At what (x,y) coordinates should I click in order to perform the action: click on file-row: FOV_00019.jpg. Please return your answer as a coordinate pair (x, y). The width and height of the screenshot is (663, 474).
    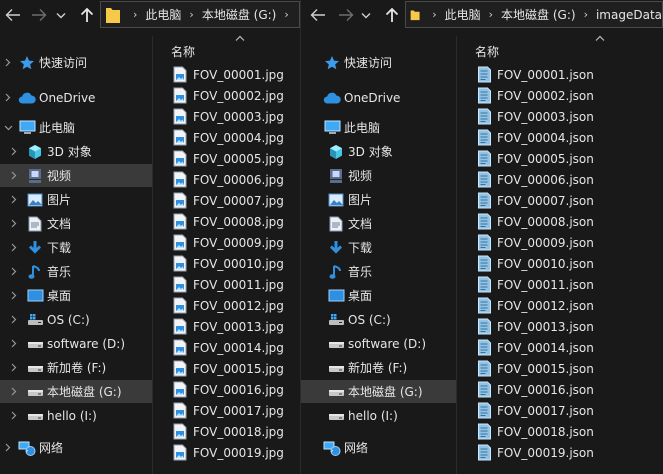
    Looking at the image, I should click on (226, 452).